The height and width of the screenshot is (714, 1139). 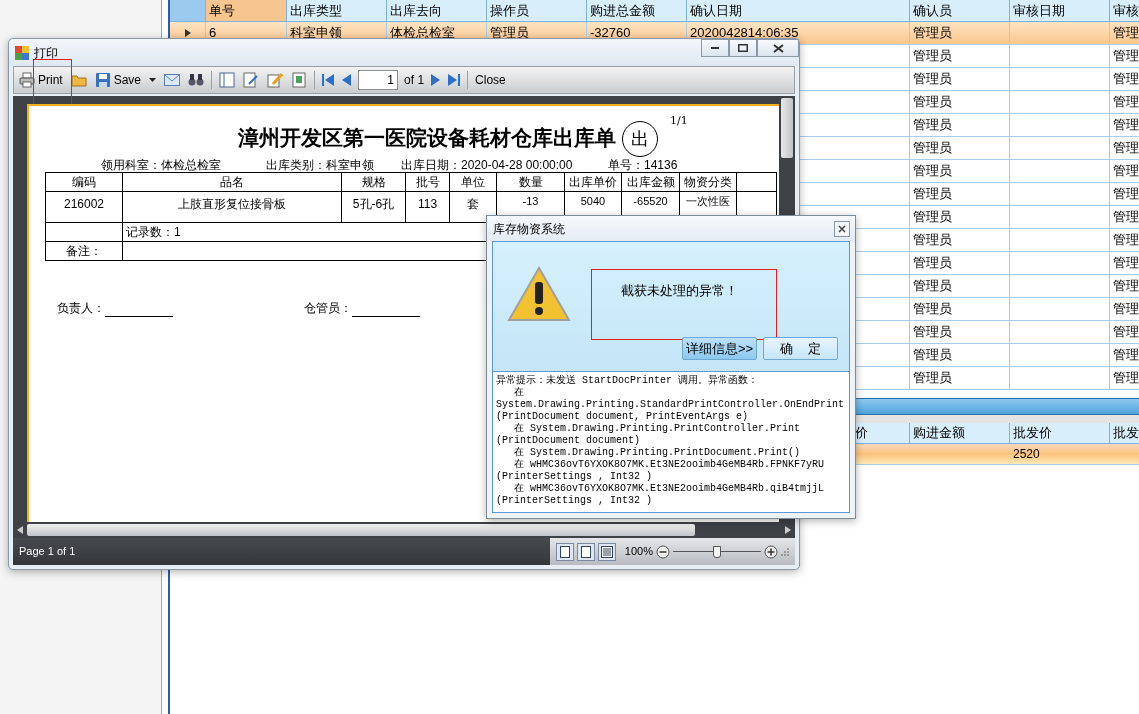 What do you see at coordinates (373, 207) in the screenshot?
I see `table-cell: 5孔-6孔` at bounding box center [373, 207].